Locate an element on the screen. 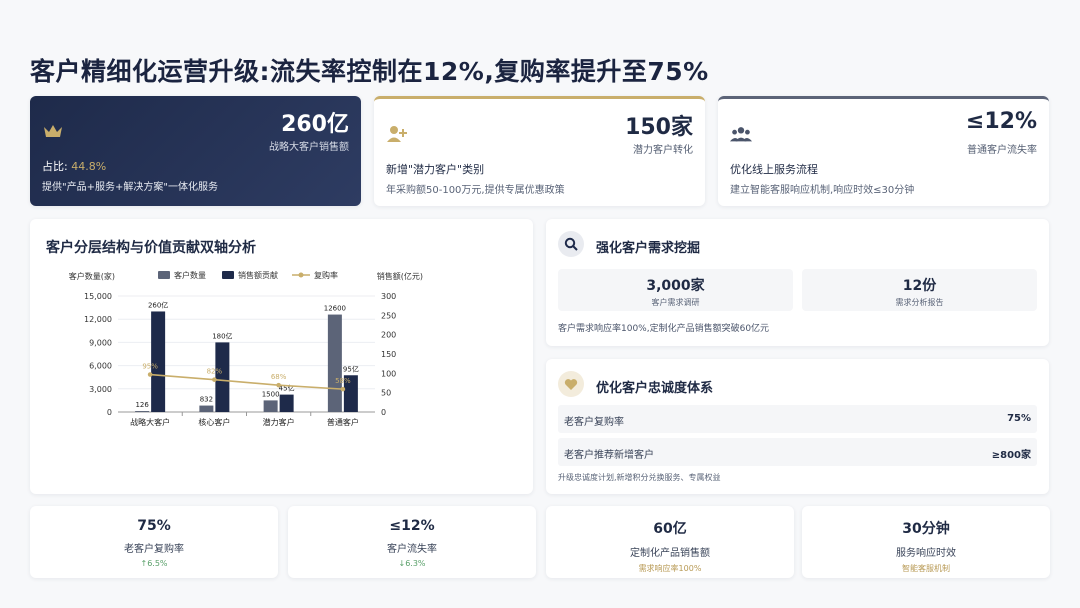  kpi-card: 60亿 定制化产品销售额 需求响应率100% is located at coordinates (670, 542).